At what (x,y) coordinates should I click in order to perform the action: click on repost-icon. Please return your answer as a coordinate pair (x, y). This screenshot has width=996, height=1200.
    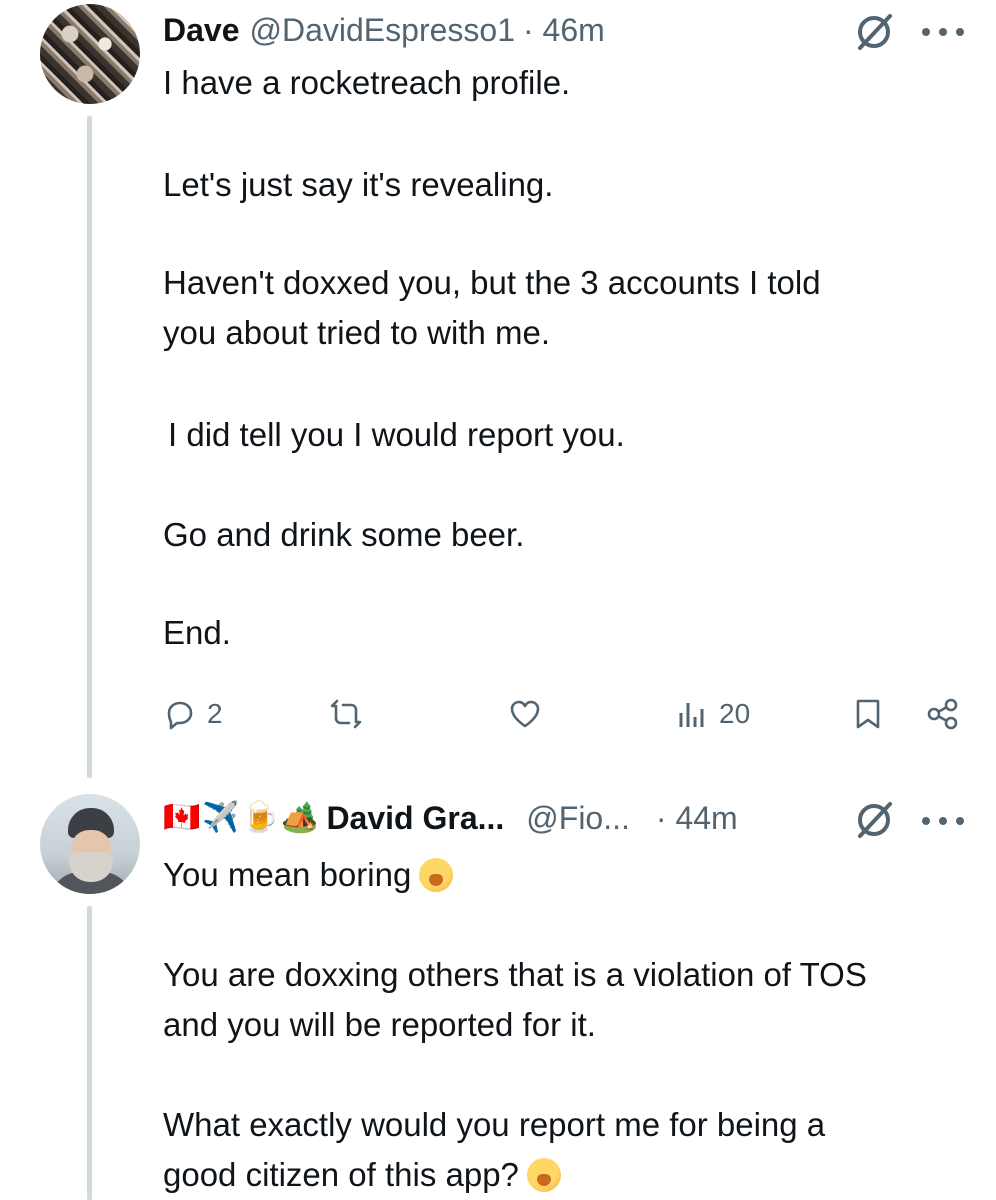
    Looking at the image, I should click on (346, 714).